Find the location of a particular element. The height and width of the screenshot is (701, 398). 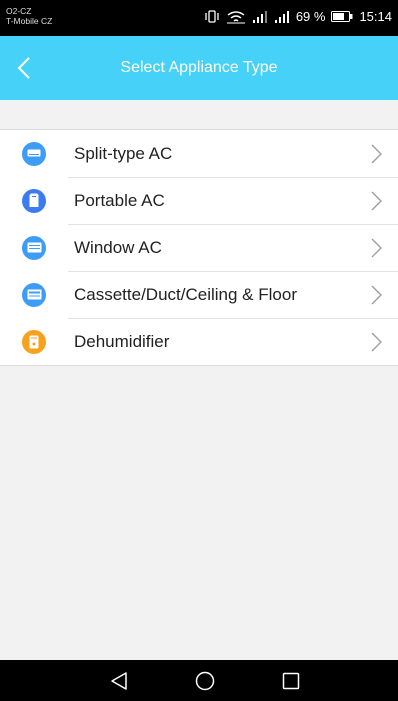

battery-icon is located at coordinates (342, 16).